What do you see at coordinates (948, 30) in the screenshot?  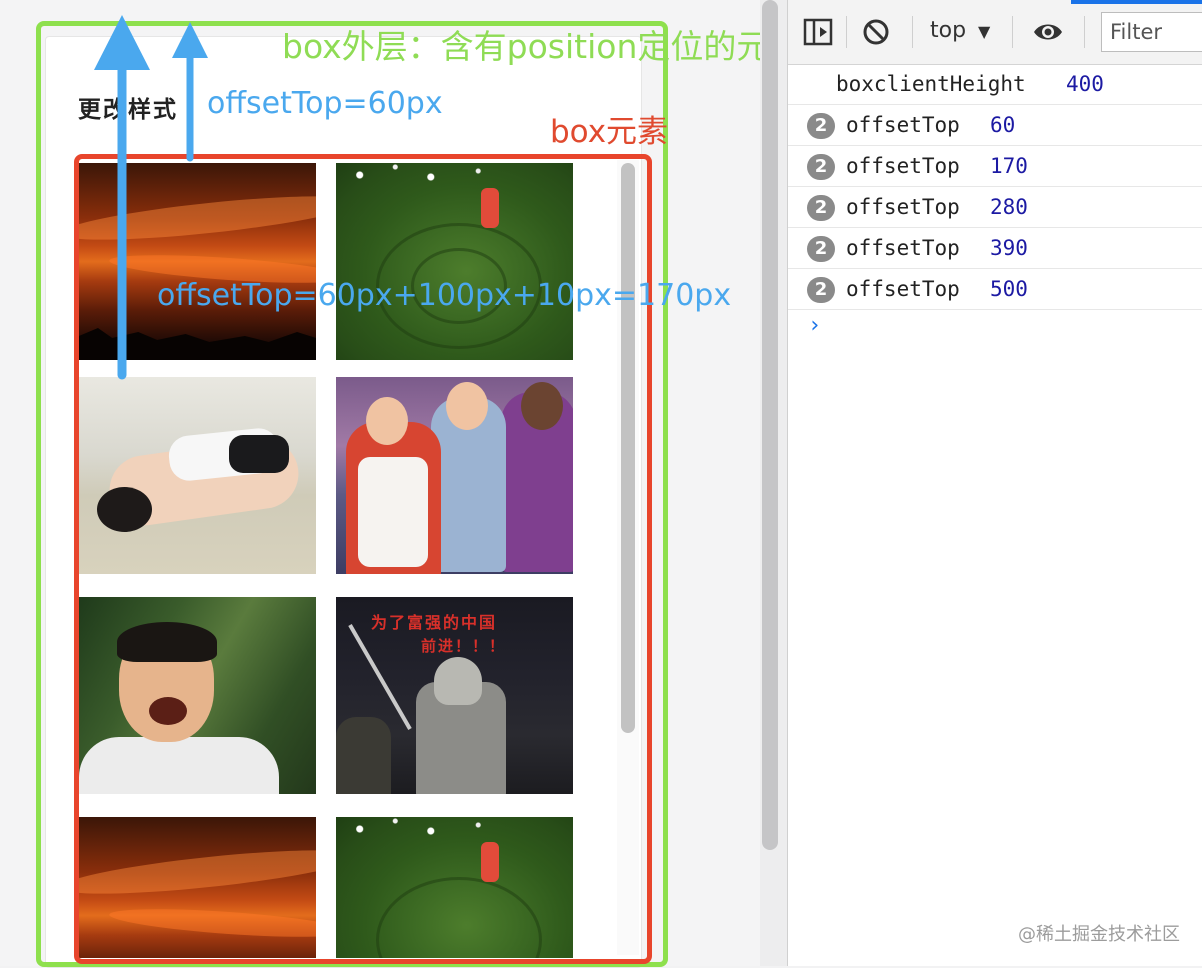 I see `context-selector: top` at bounding box center [948, 30].